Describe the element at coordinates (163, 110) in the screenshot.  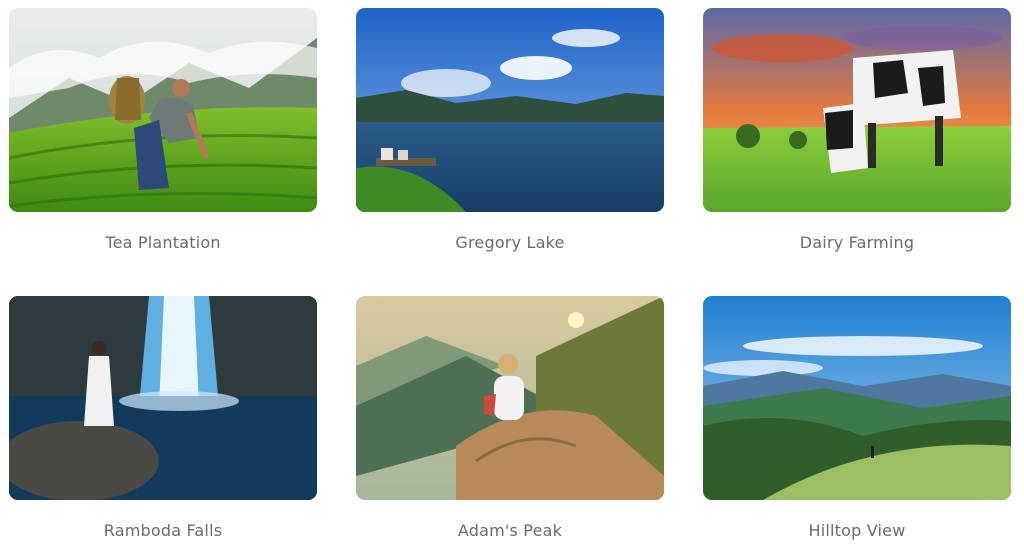
I see `tea-plantation-photo` at that location.